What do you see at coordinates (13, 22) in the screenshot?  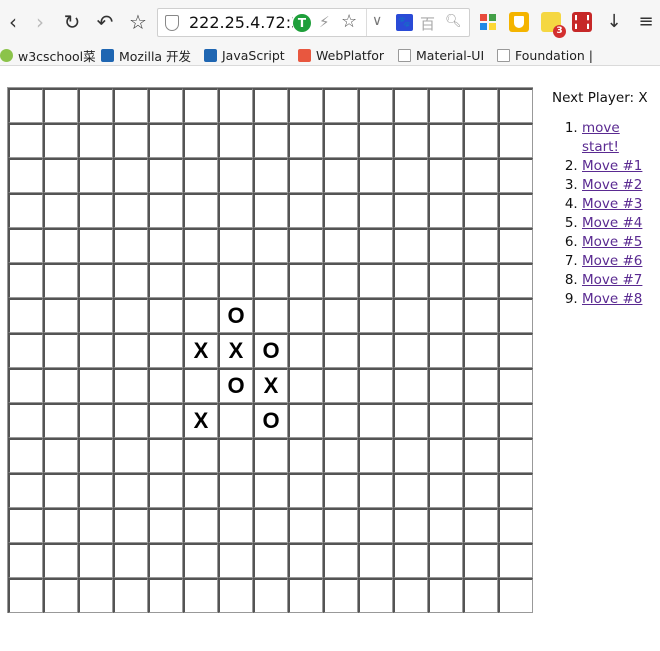 I see `back-icon: ‹` at bounding box center [13, 22].